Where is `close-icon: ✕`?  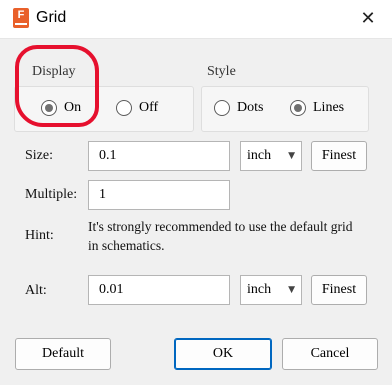
close-icon: ✕ is located at coordinates (368, 19).